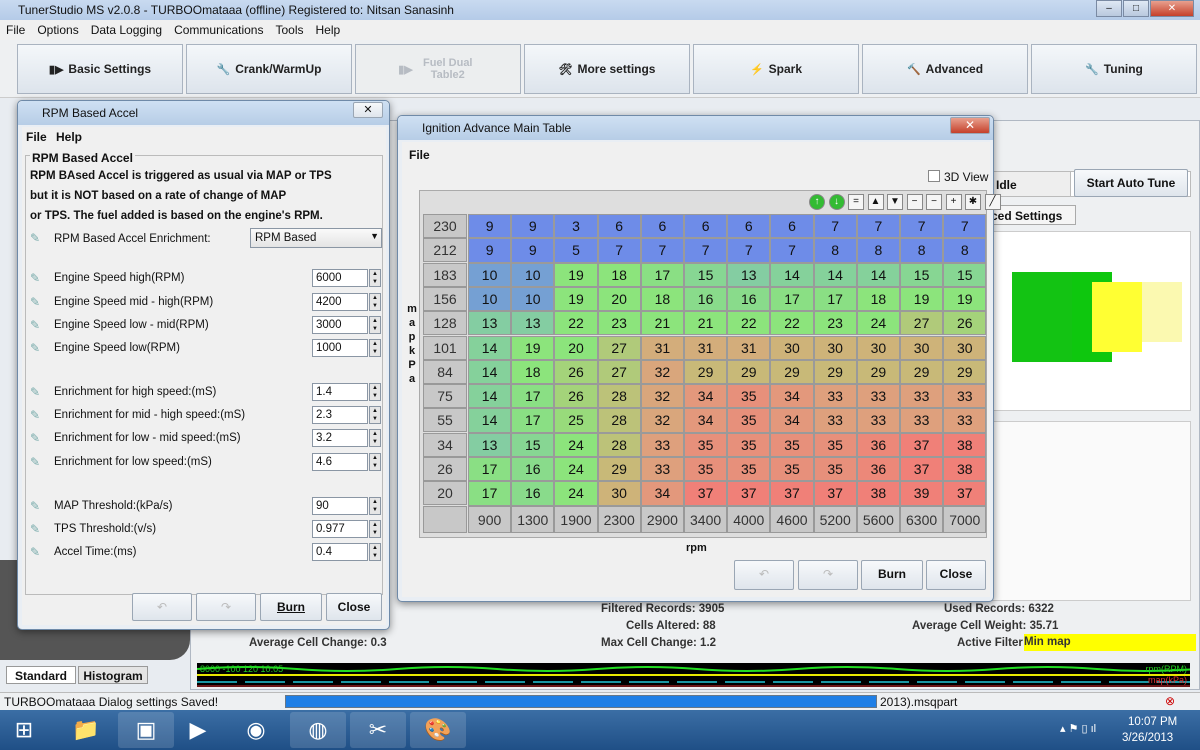 This screenshot has width=1200, height=750. I want to click on toolbar-crank-warmup-button: 🔧 Crank/WarmUp, so click(269, 69).